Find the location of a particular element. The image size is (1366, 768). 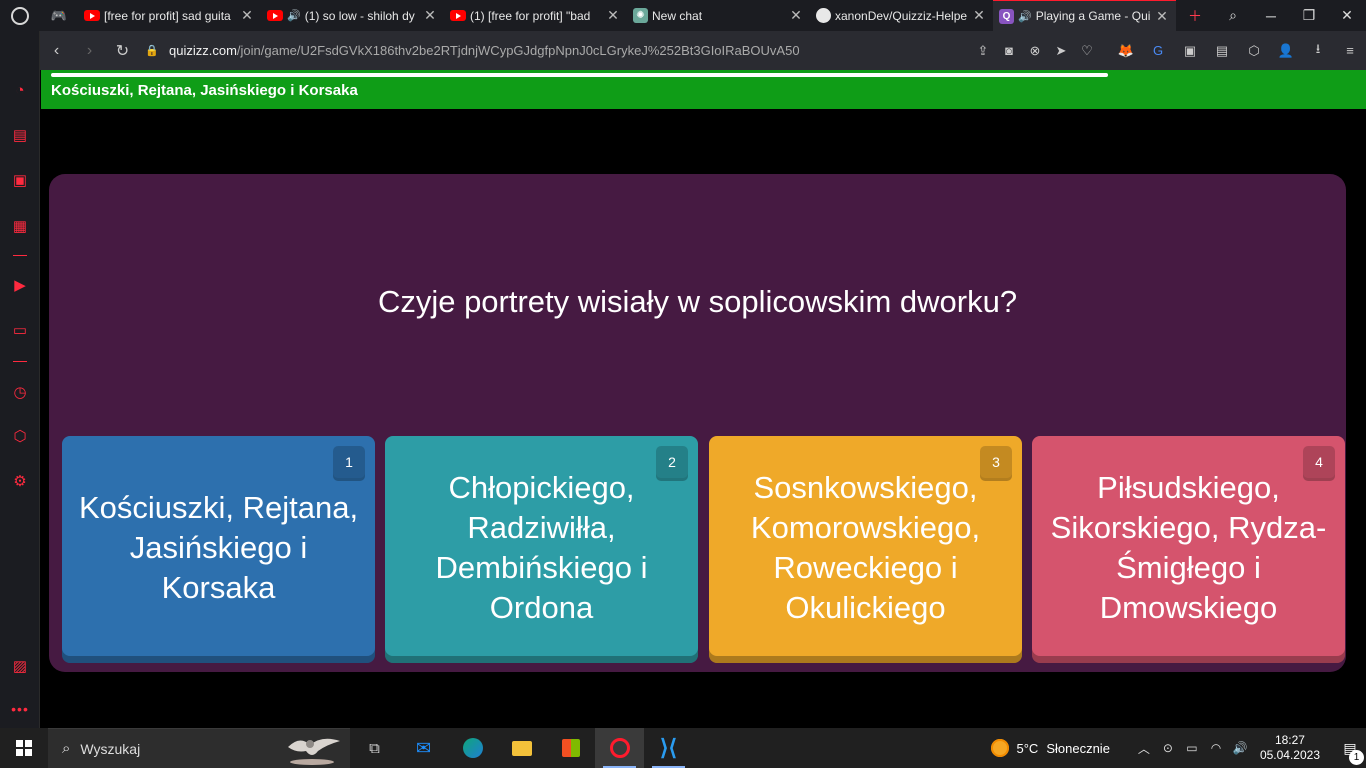

weather-condition: Słonecznie is located at coordinates (1078, 748).